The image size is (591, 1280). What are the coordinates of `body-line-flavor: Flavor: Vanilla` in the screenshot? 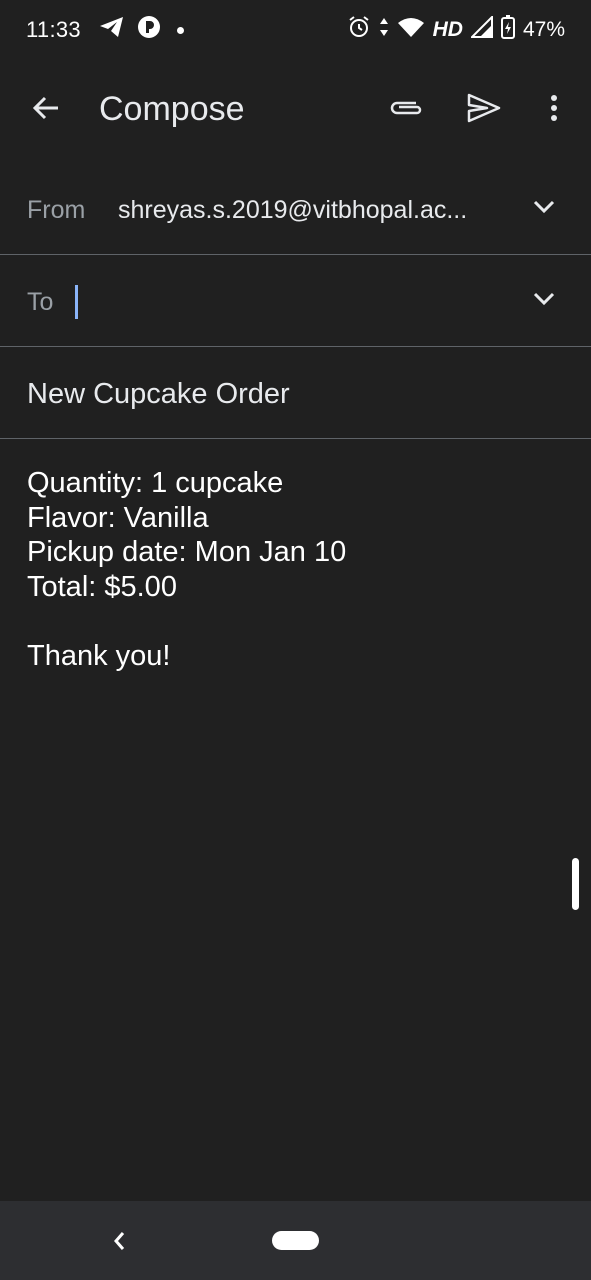 It's located at (118, 517).